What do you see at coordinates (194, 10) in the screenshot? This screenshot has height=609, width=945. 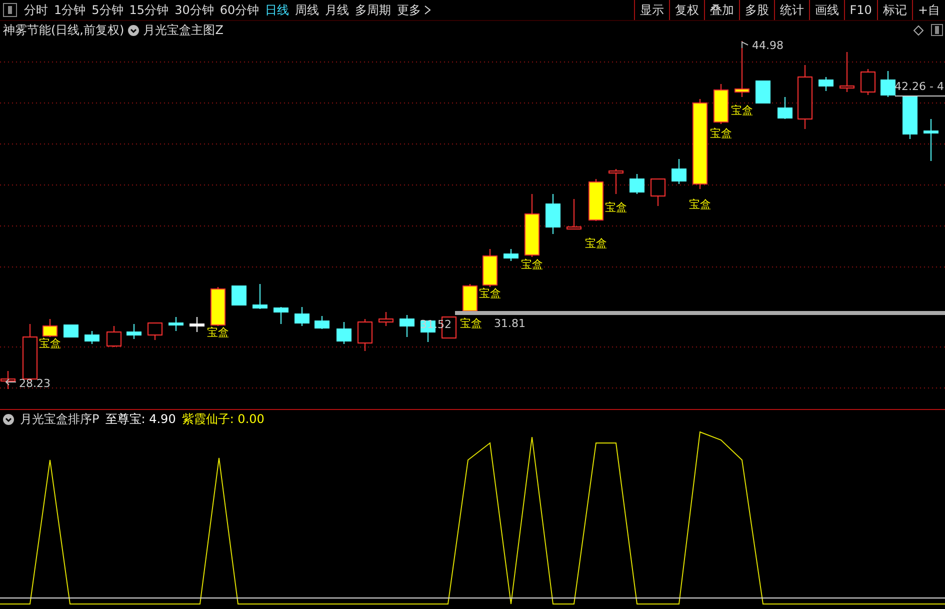 I see `period-tab: 30分钟` at bounding box center [194, 10].